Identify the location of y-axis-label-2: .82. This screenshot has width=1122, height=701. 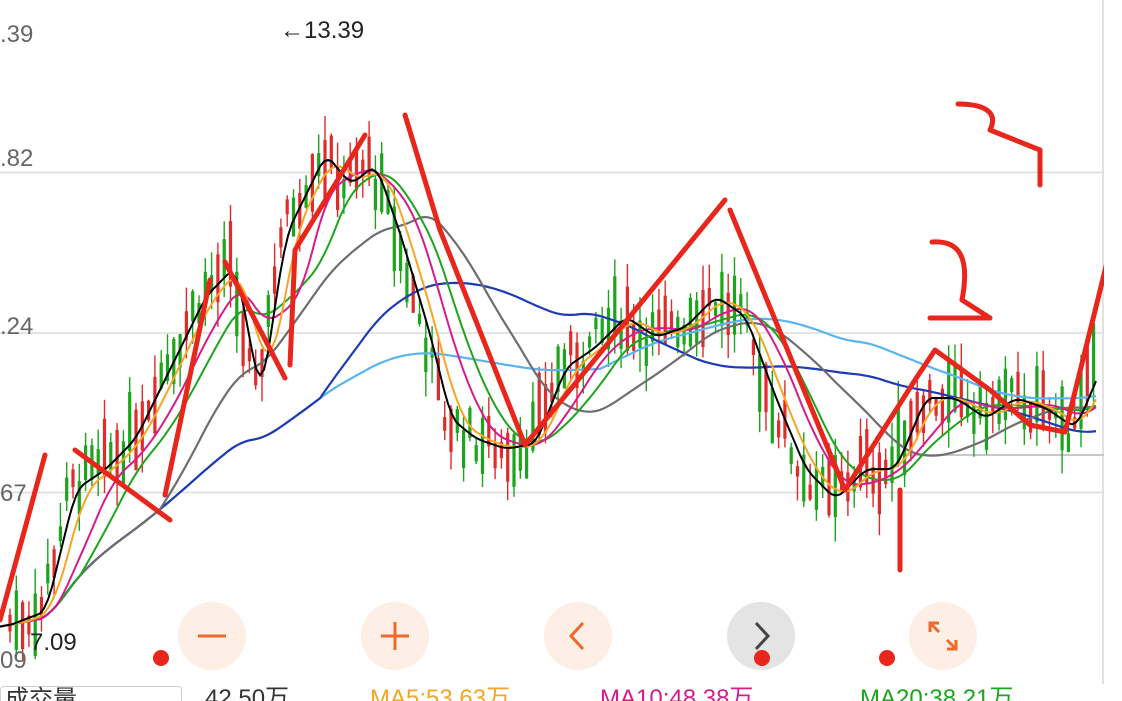
(17, 158).